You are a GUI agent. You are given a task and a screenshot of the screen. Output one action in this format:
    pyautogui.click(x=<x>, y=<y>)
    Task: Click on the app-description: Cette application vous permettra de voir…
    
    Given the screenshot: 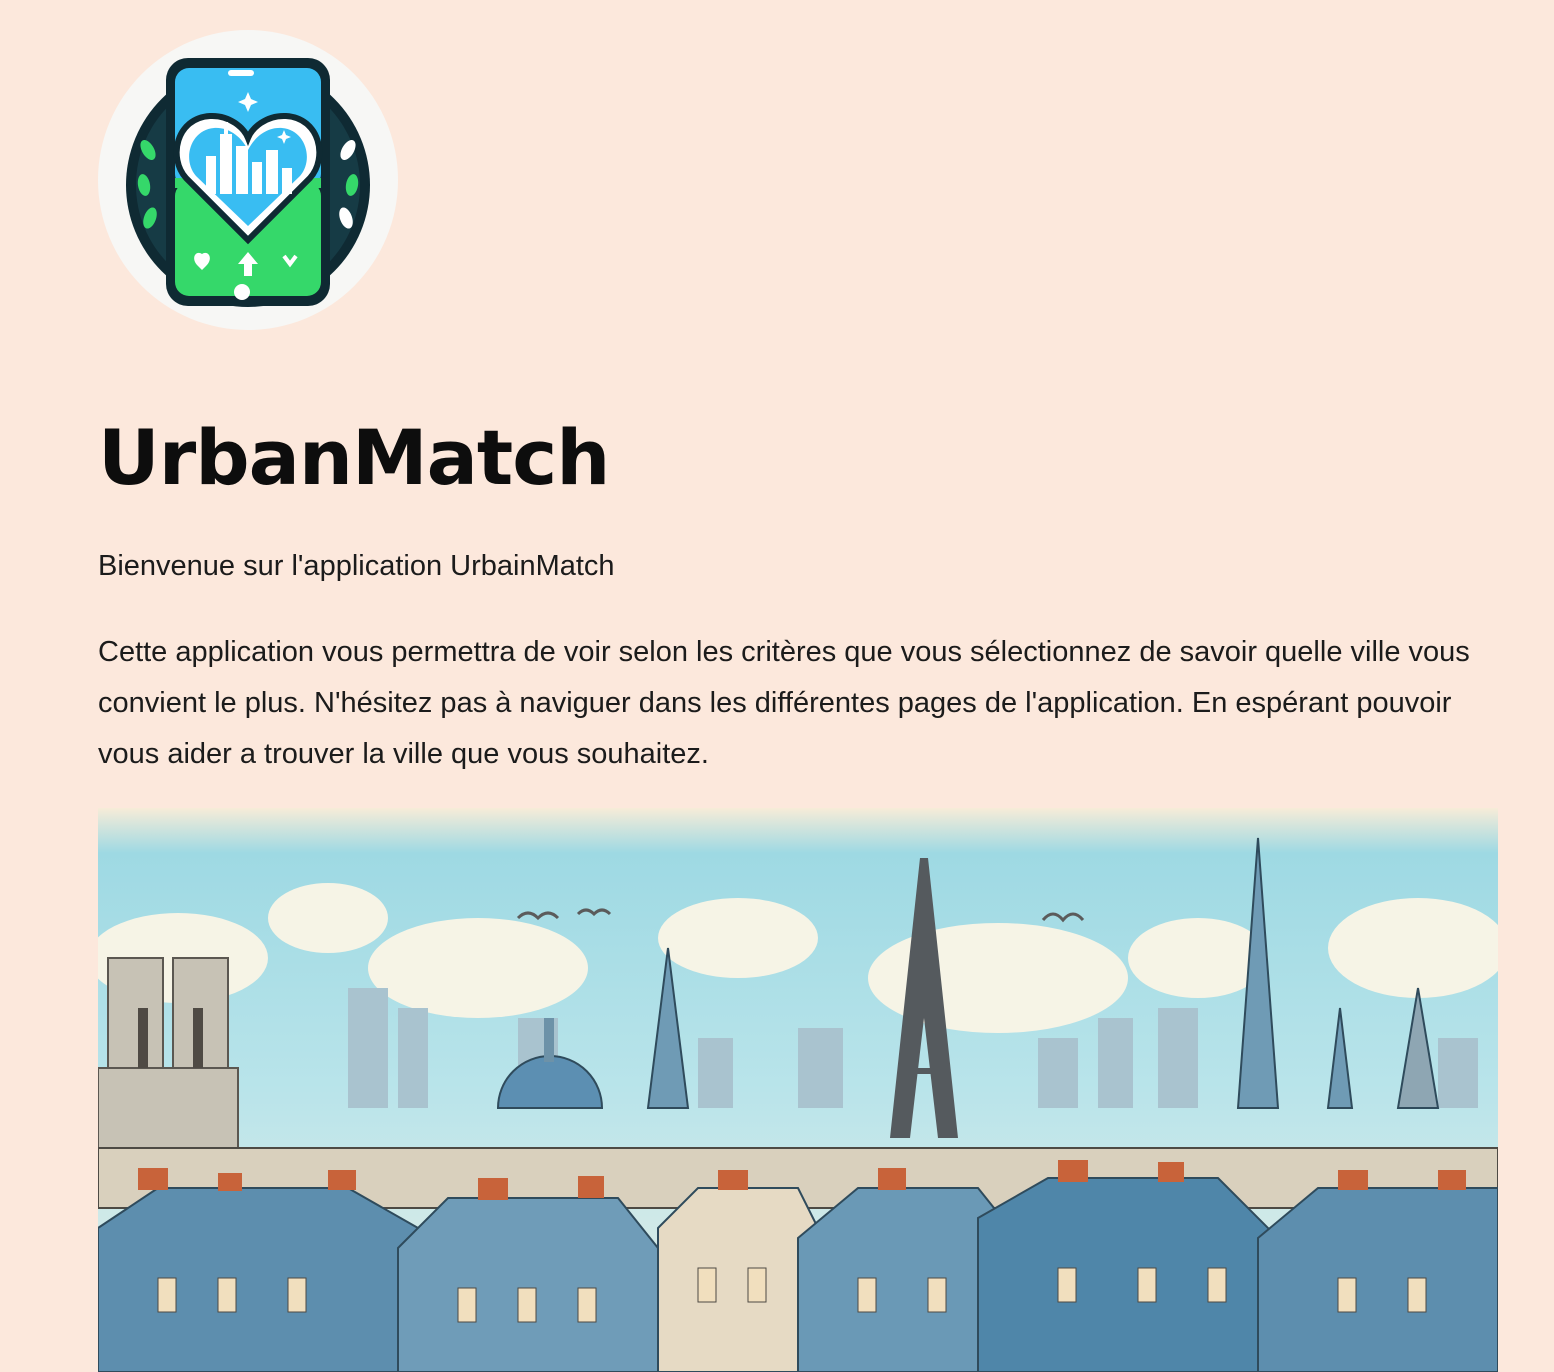 What is the action you would take?
    pyautogui.click(x=784, y=703)
    